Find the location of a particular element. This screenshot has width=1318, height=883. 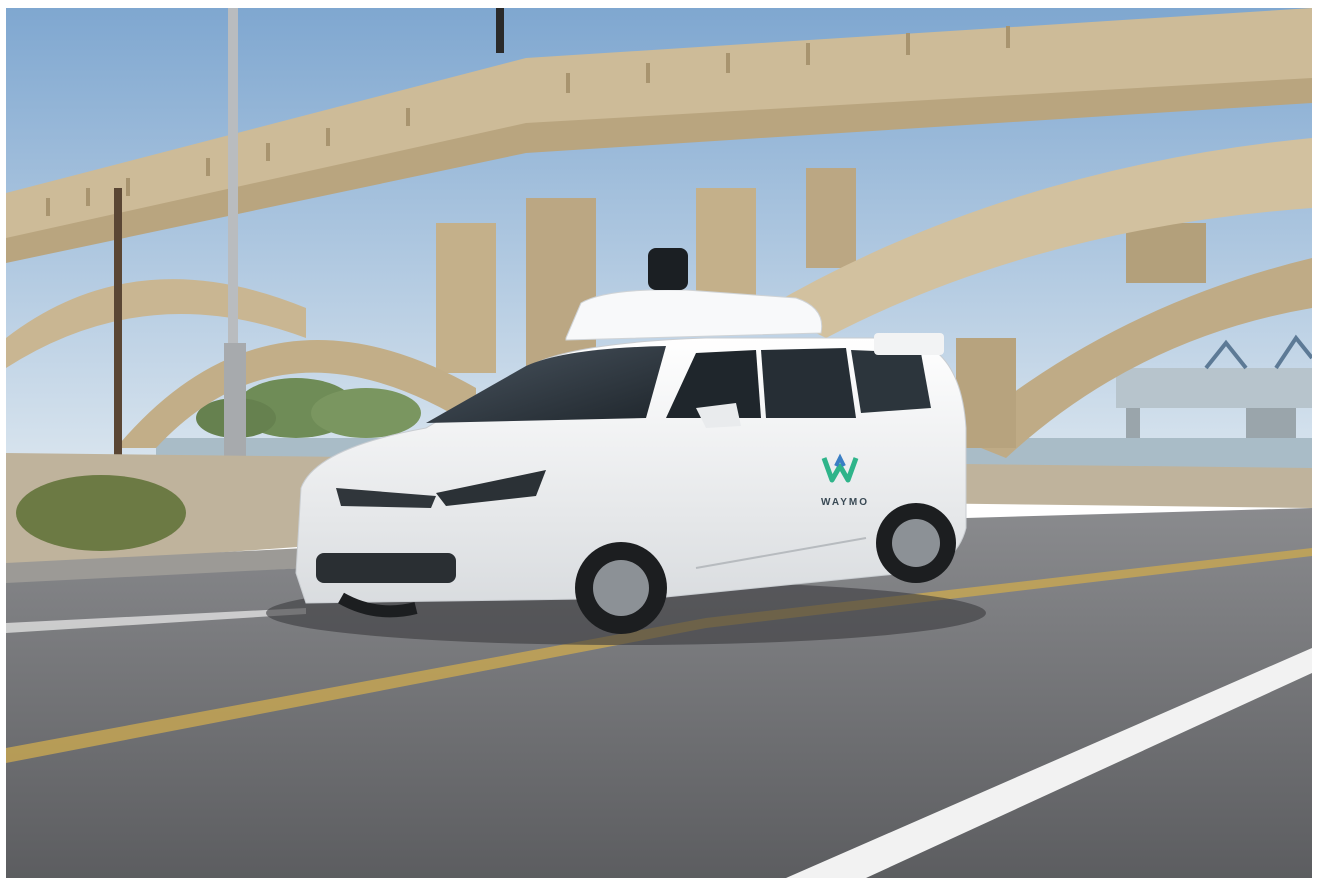

sign-post is located at coordinates (118, 338).